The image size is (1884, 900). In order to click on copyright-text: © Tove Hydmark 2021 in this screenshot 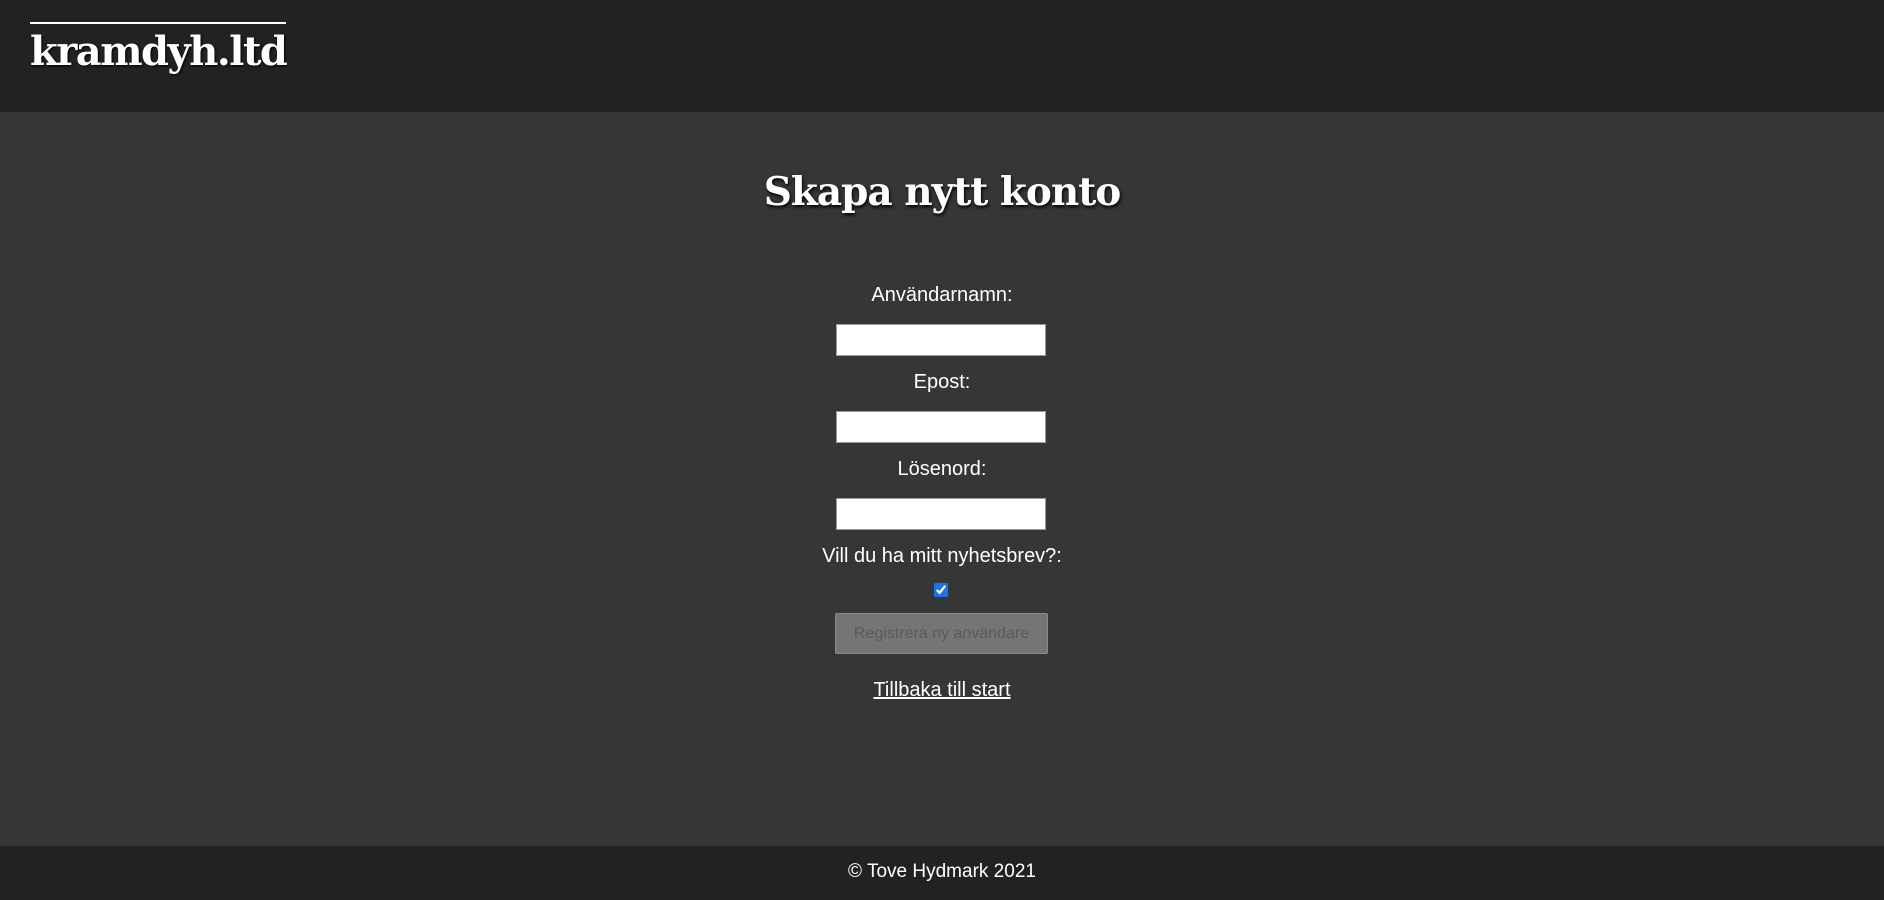, I will do `click(942, 871)`.